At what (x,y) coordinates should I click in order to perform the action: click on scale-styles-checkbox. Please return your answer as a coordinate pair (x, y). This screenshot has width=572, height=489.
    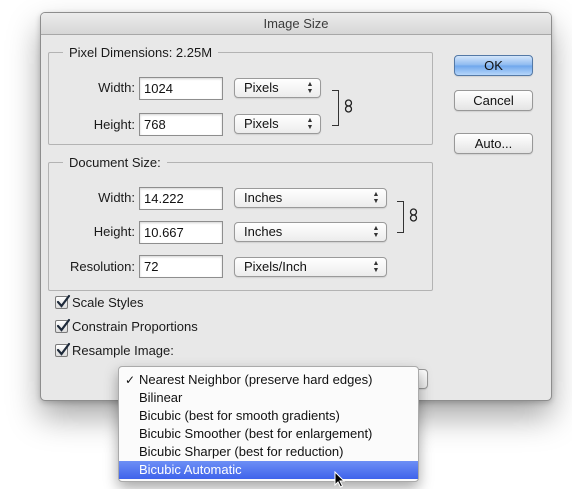
    Looking at the image, I should click on (63, 301).